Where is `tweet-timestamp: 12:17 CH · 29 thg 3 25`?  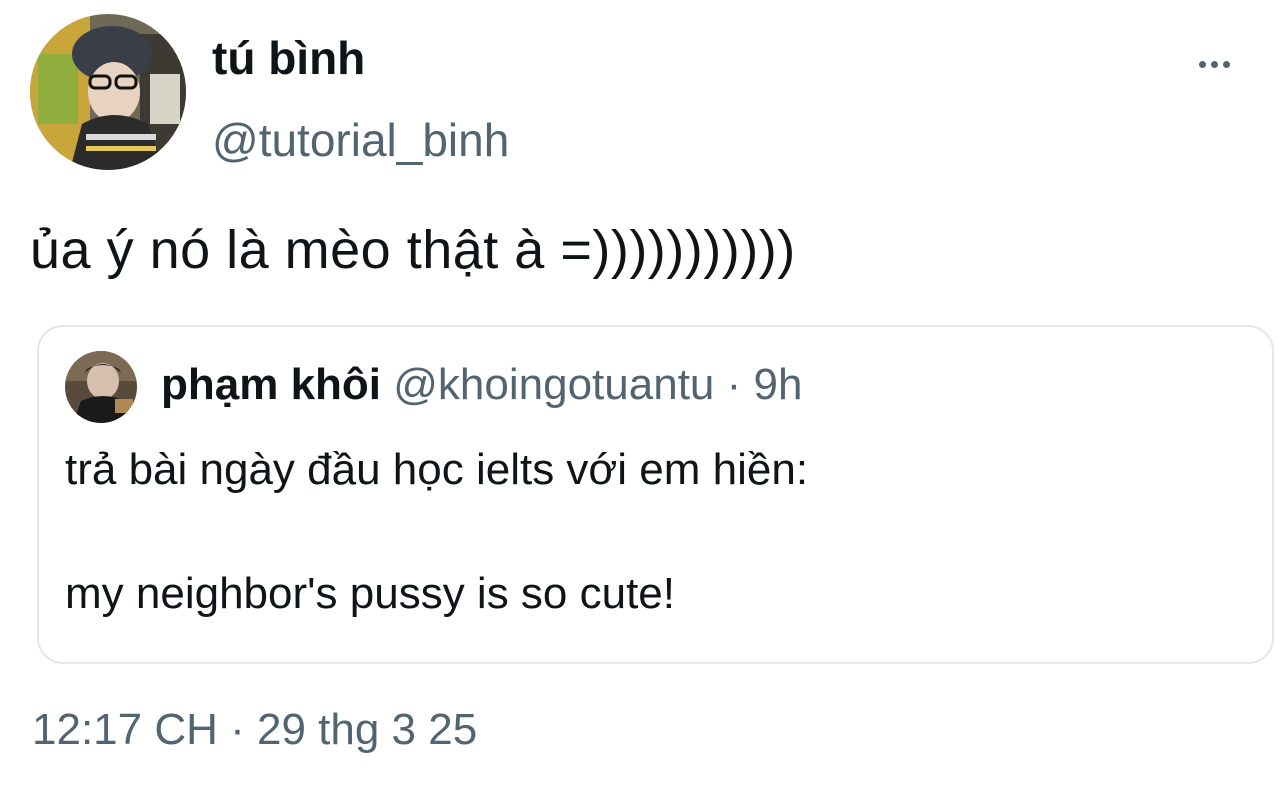
tweet-timestamp: 12:17 CH · 29 thg 3 25 is located at coordinates (254, 730).